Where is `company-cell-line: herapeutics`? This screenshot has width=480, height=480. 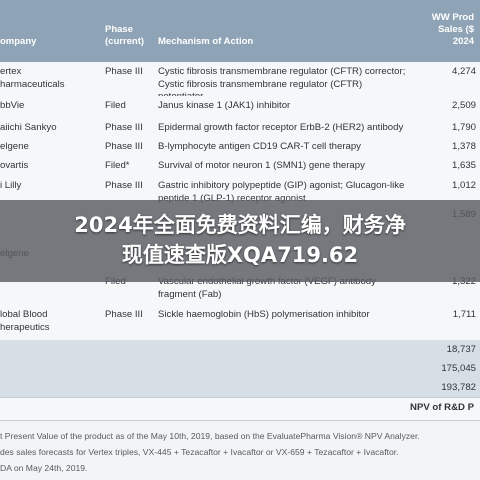
company-cell-line: herapeutics is located at coordinates (25, 327).